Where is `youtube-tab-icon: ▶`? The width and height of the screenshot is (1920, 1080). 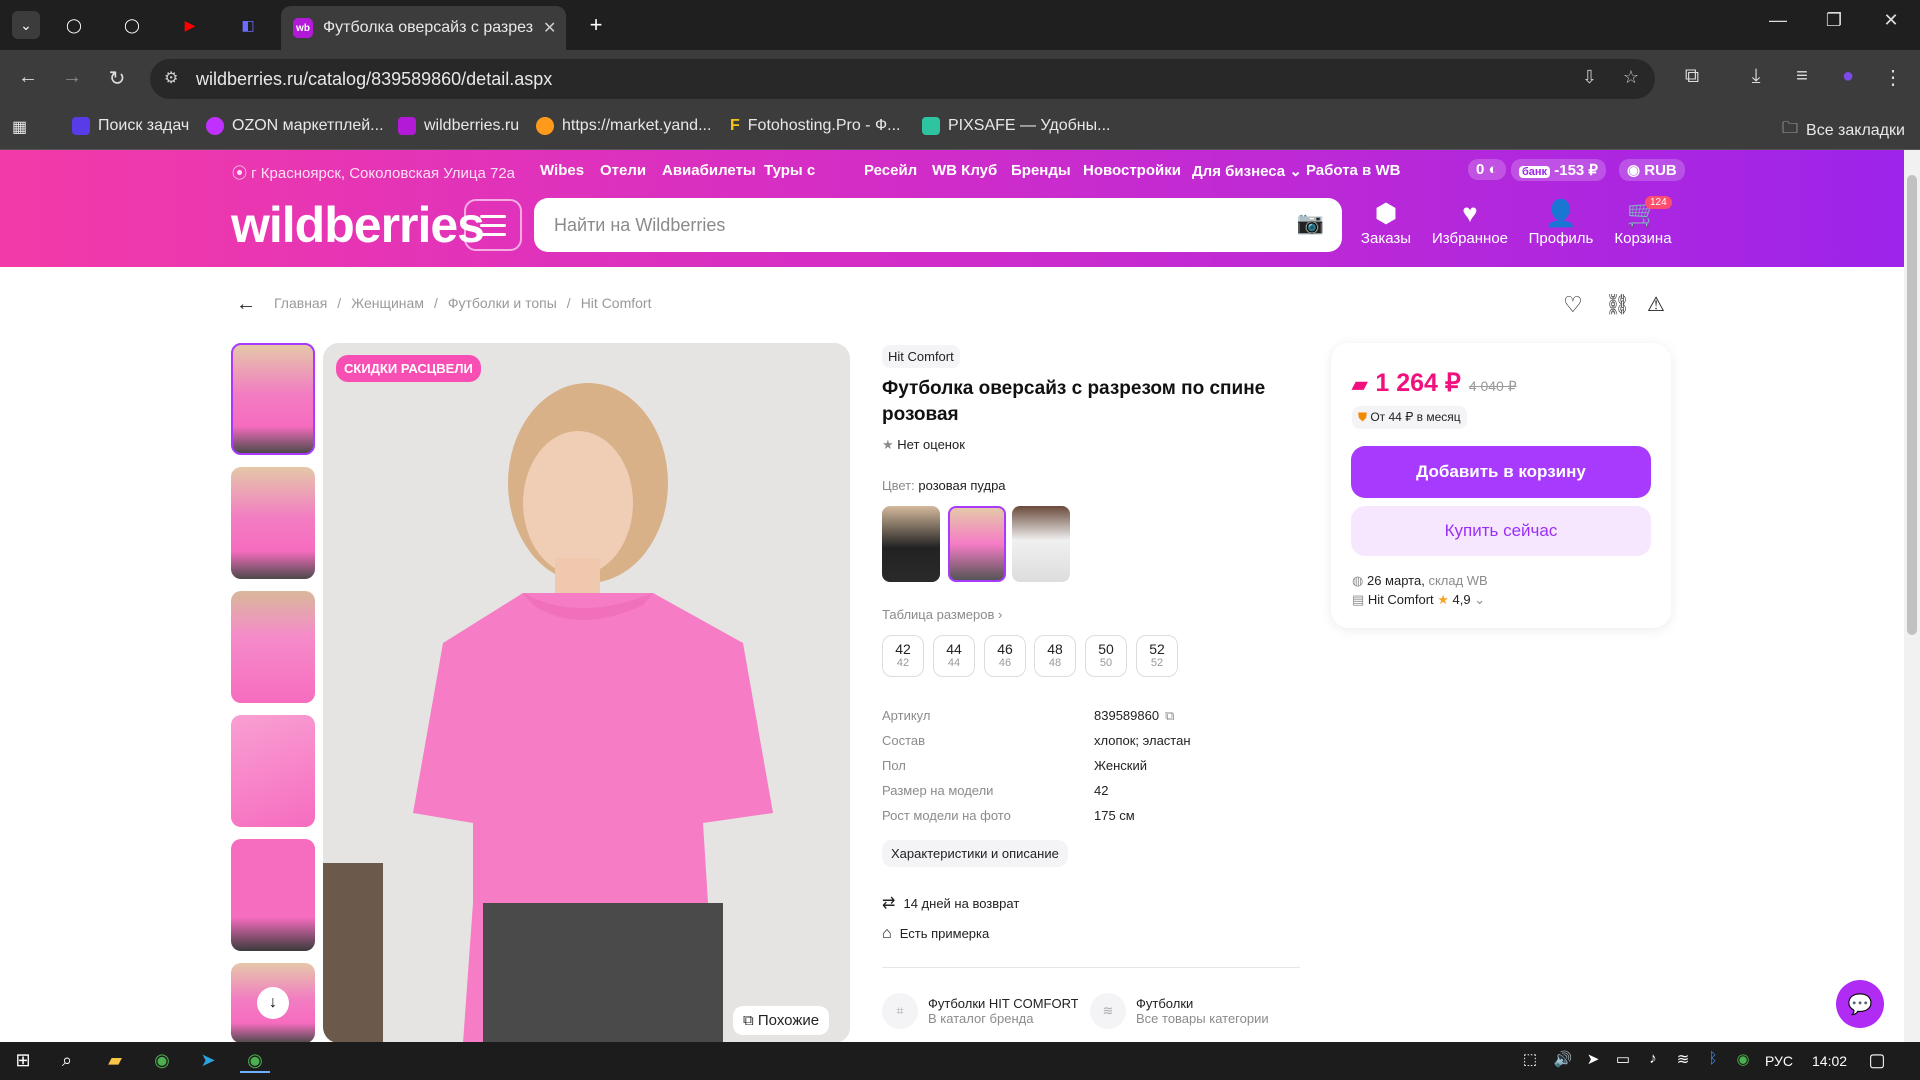
youtube-tab-icon: ▶ is located at coordinates (190, 25).